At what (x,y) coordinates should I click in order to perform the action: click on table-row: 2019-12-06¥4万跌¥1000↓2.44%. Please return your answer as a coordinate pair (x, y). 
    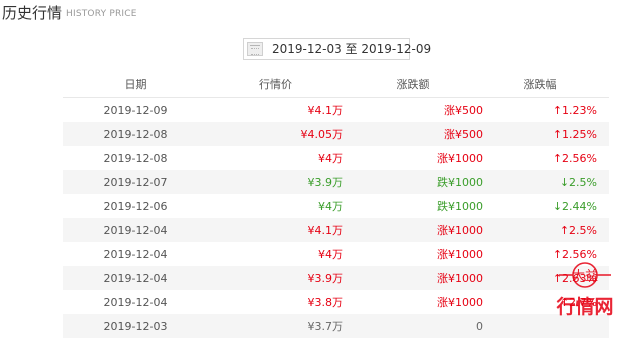
    Looking at the image, I should click on (336, 206).